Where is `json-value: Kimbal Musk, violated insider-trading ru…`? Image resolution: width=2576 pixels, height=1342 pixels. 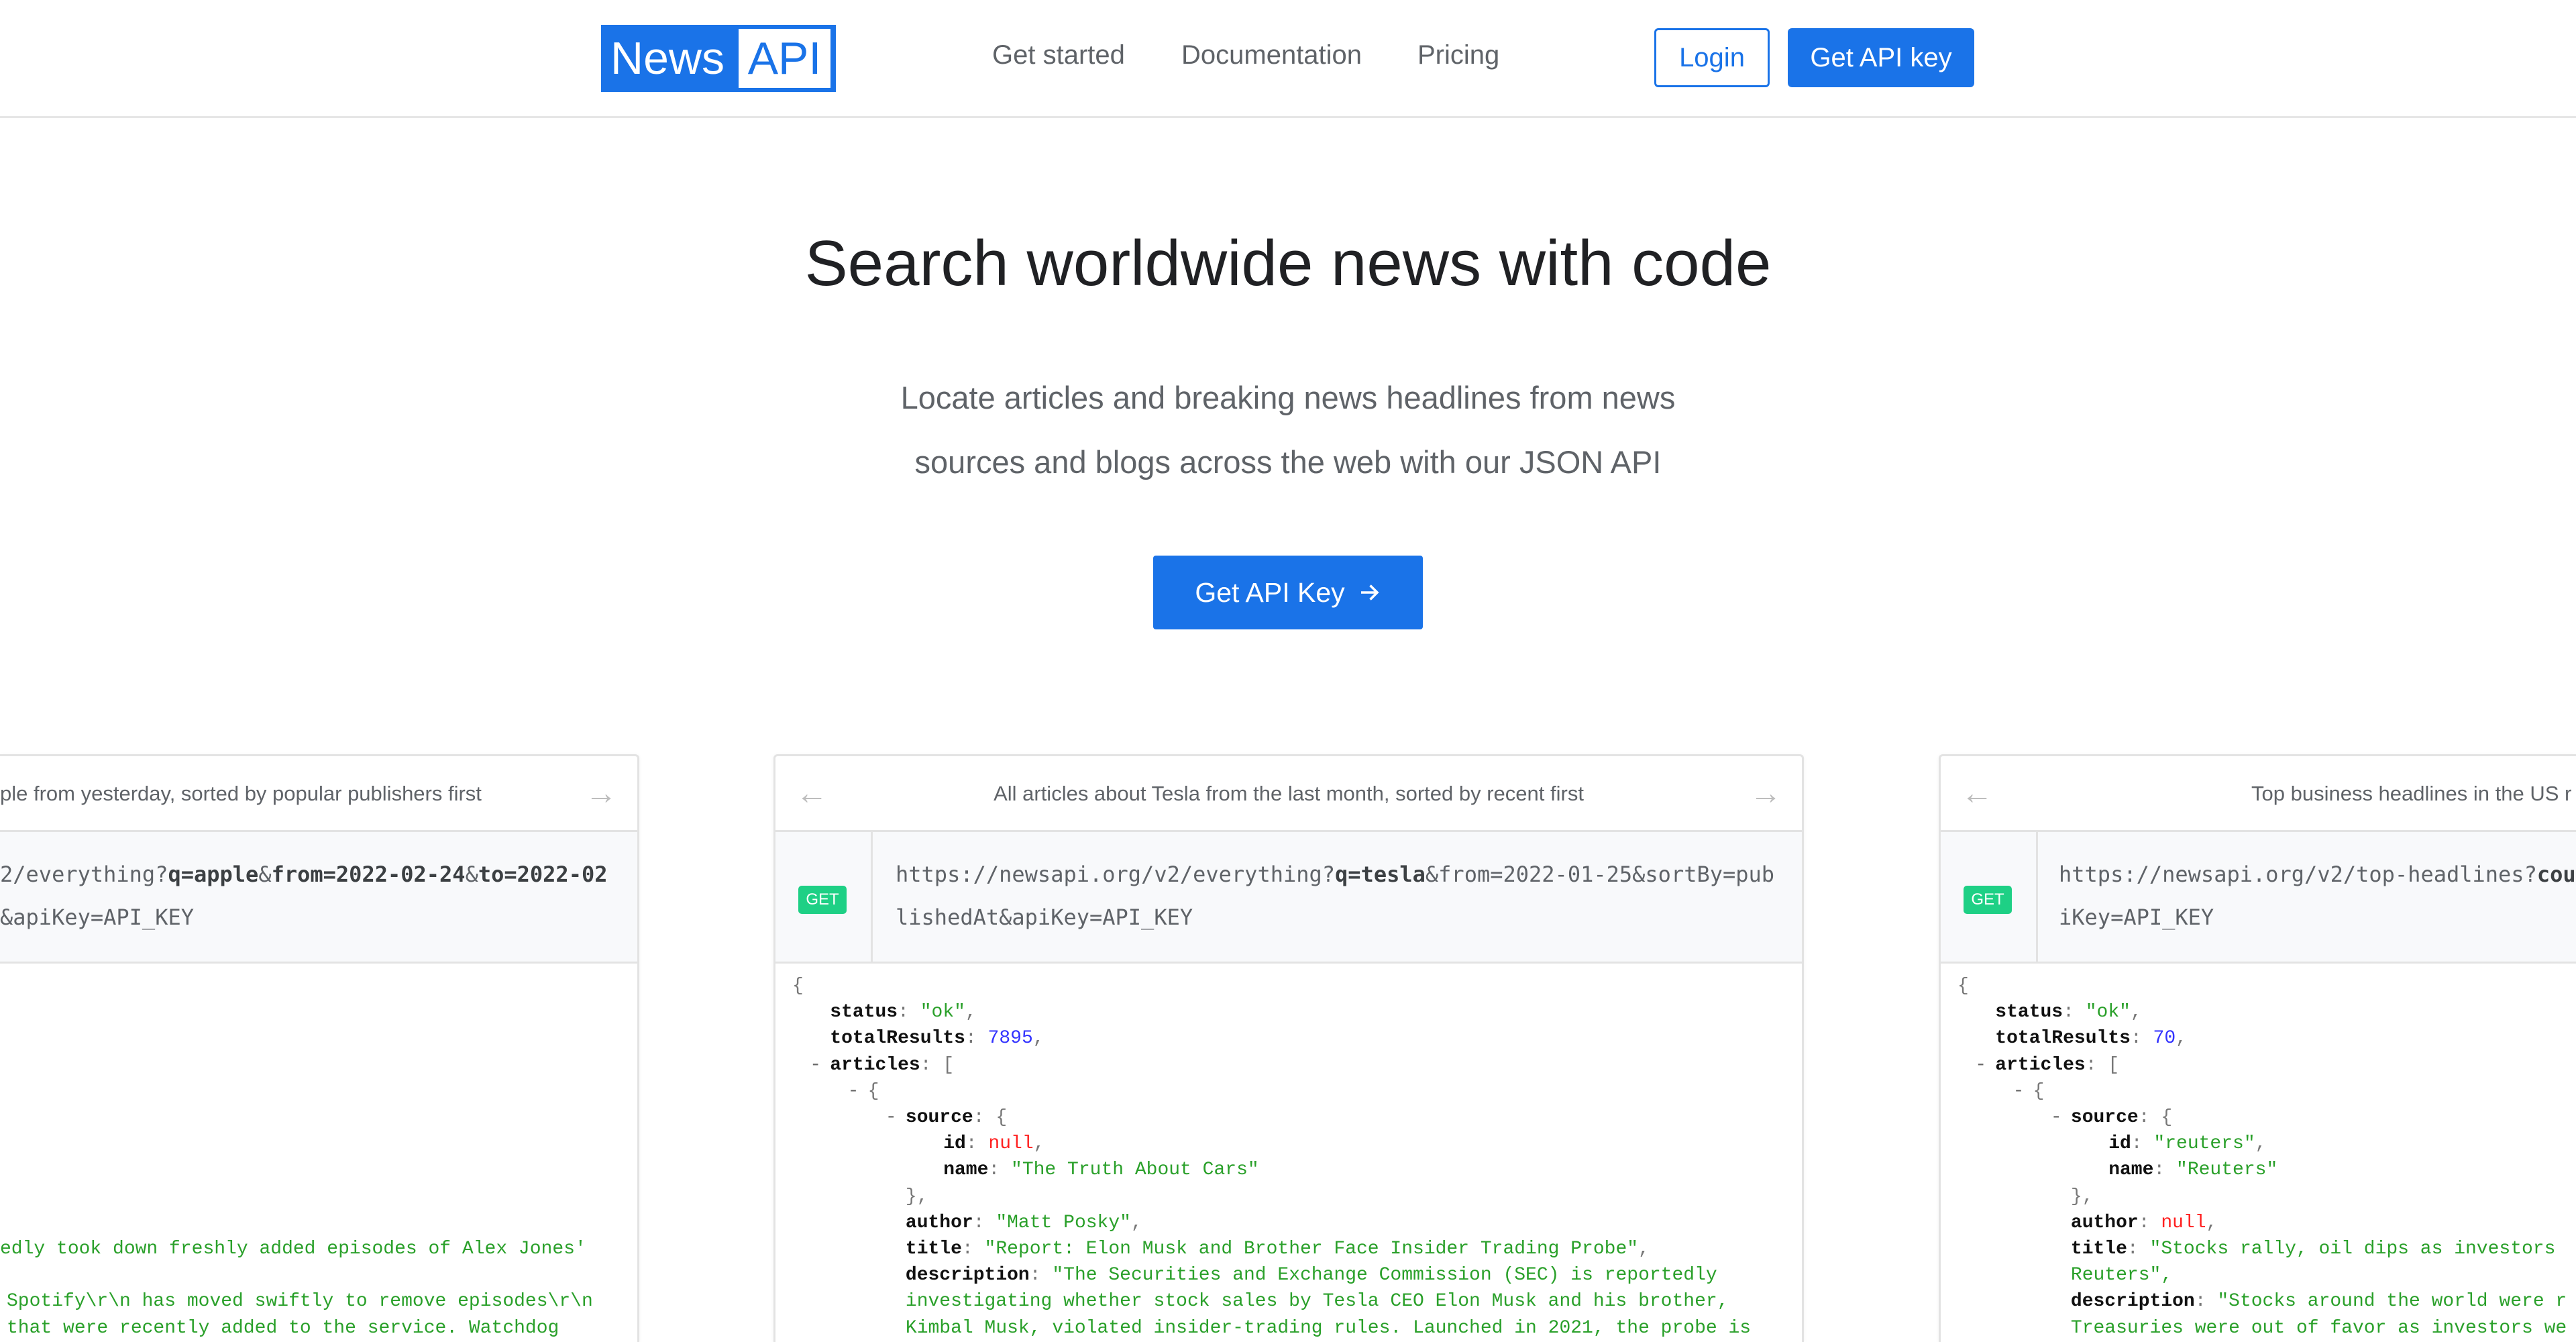
json-value: Kimbal Musk, violated insider-trading ru… is located at coordinates (1328, 1328).